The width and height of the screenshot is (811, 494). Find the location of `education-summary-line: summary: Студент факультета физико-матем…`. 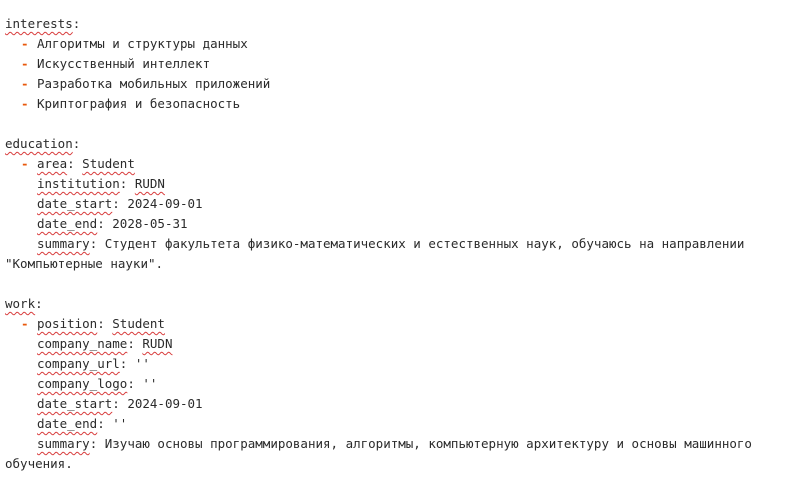

education-summary-line: summary: Студент факультета физико-матем… is located at coordinates (391, 243).